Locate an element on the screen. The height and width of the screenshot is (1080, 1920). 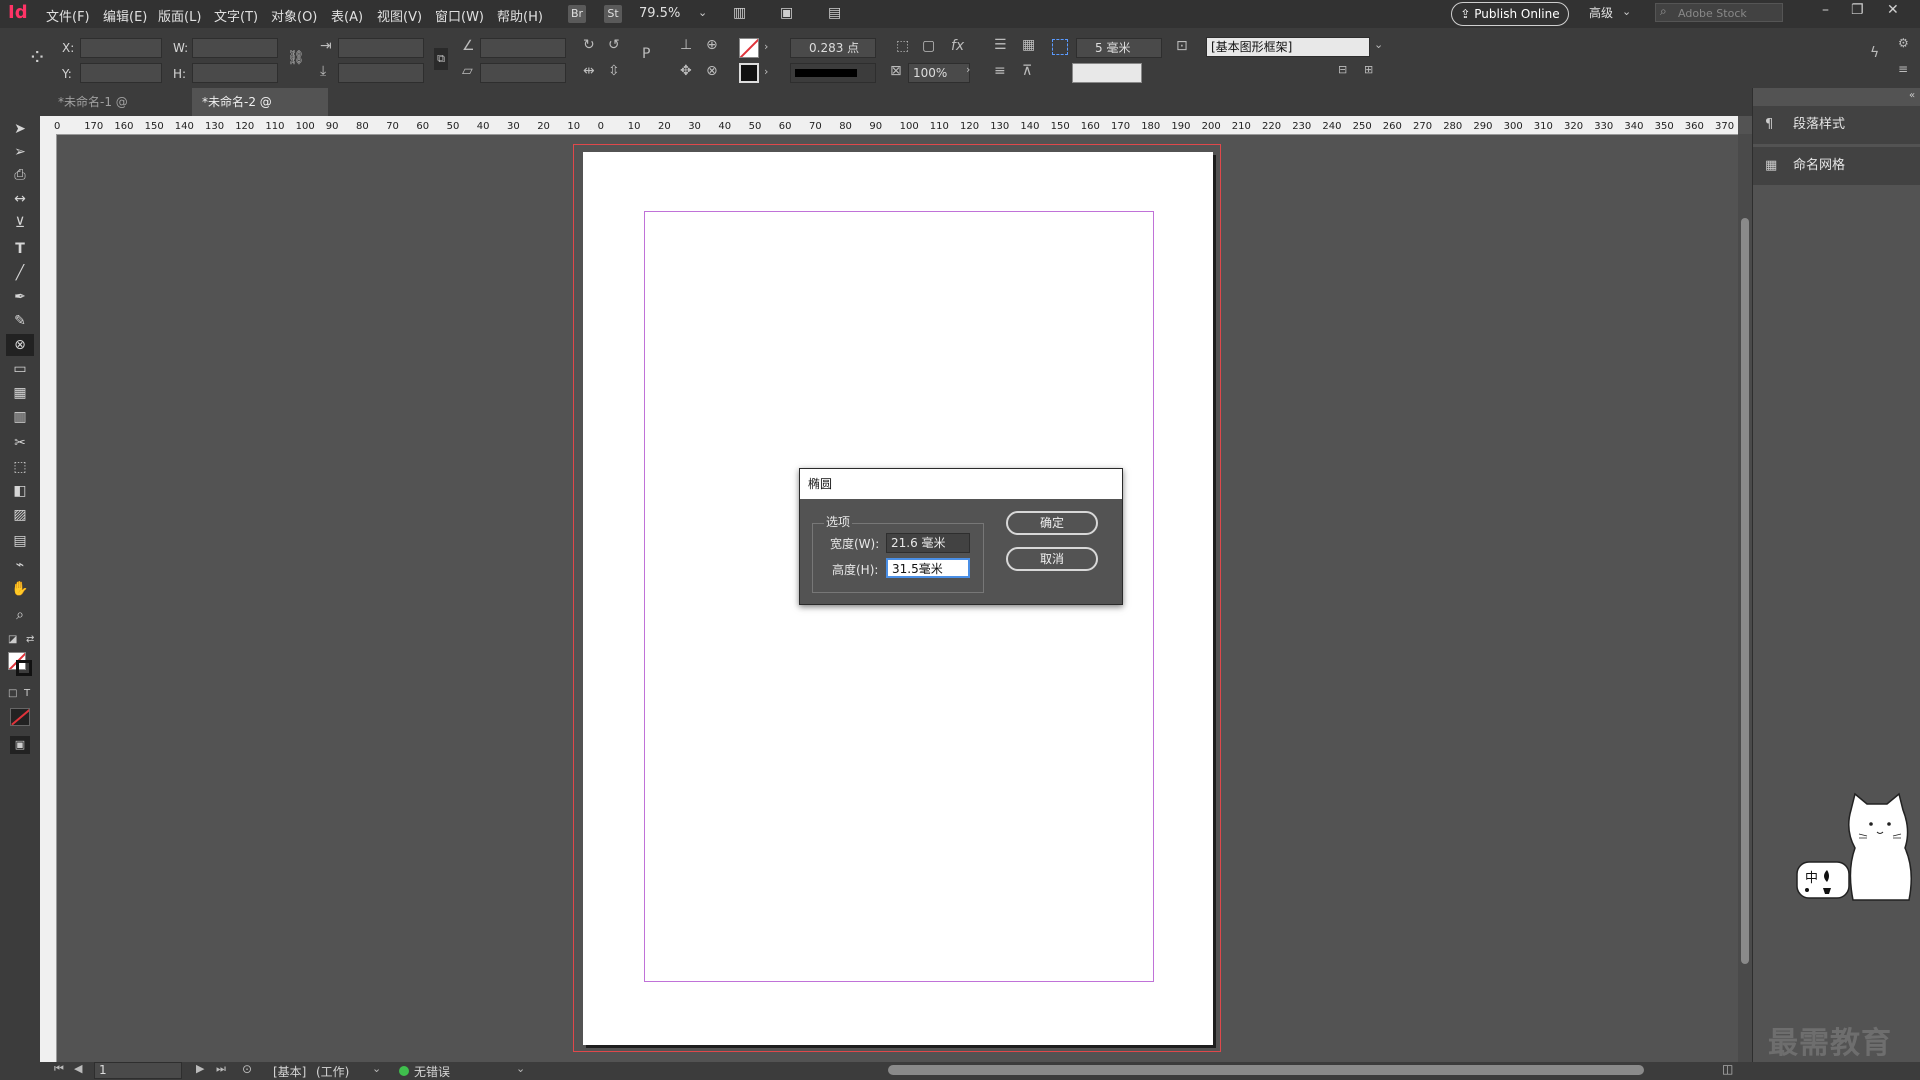
gradient-feather-tool-icon: ▨ is located at coordinates (20, 515).